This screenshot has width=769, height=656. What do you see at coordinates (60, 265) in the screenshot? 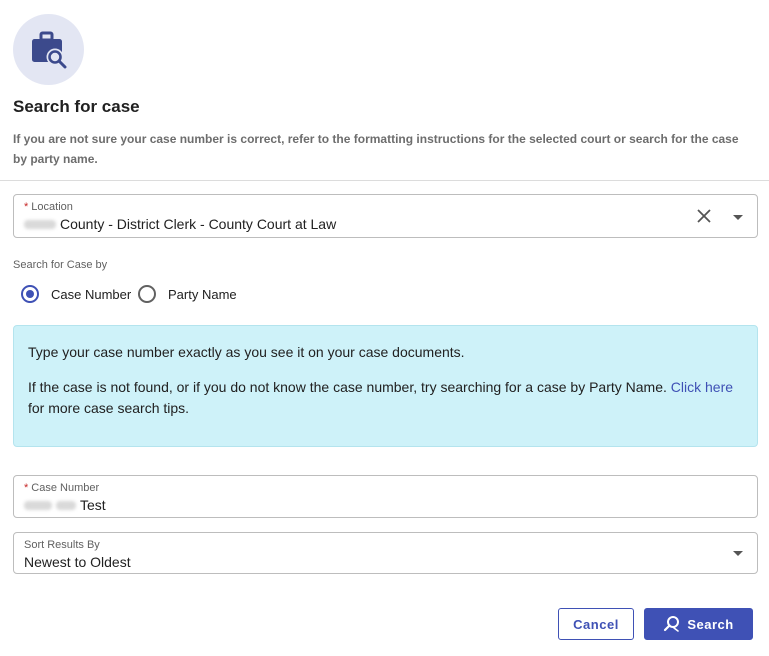
I see `search-by-label: Search for Case by` at bounding box center [60, 265].